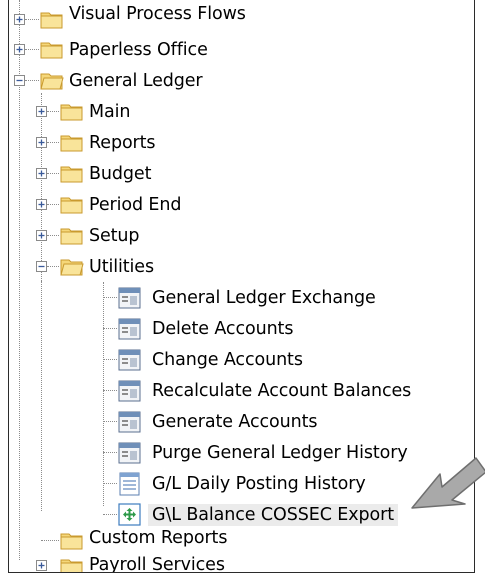 Image resolution: width=485 pixels, height=574 pixels. I want to click on tree-item-recalculate-account-balances: Recalculate Account Balances, so click(241, 392).